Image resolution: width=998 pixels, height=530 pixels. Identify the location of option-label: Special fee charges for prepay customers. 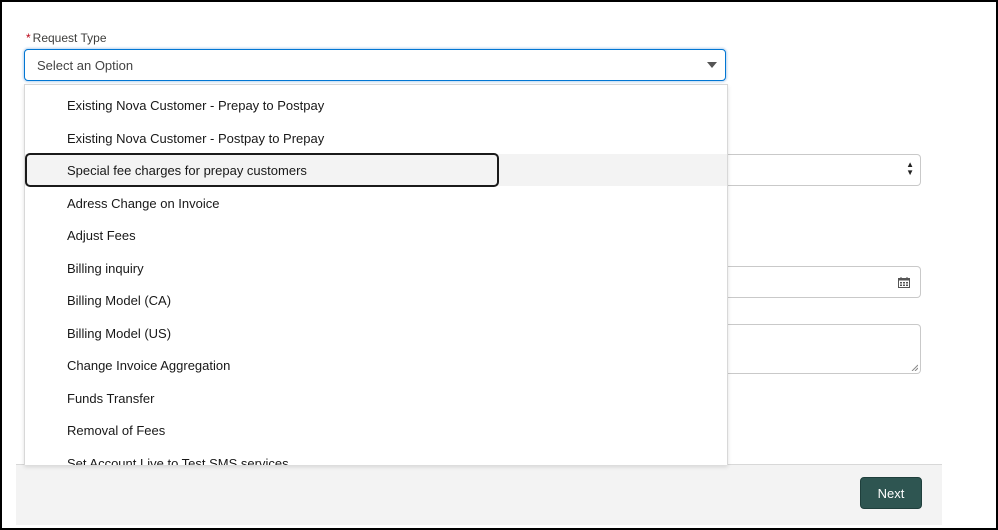
(187, 170).